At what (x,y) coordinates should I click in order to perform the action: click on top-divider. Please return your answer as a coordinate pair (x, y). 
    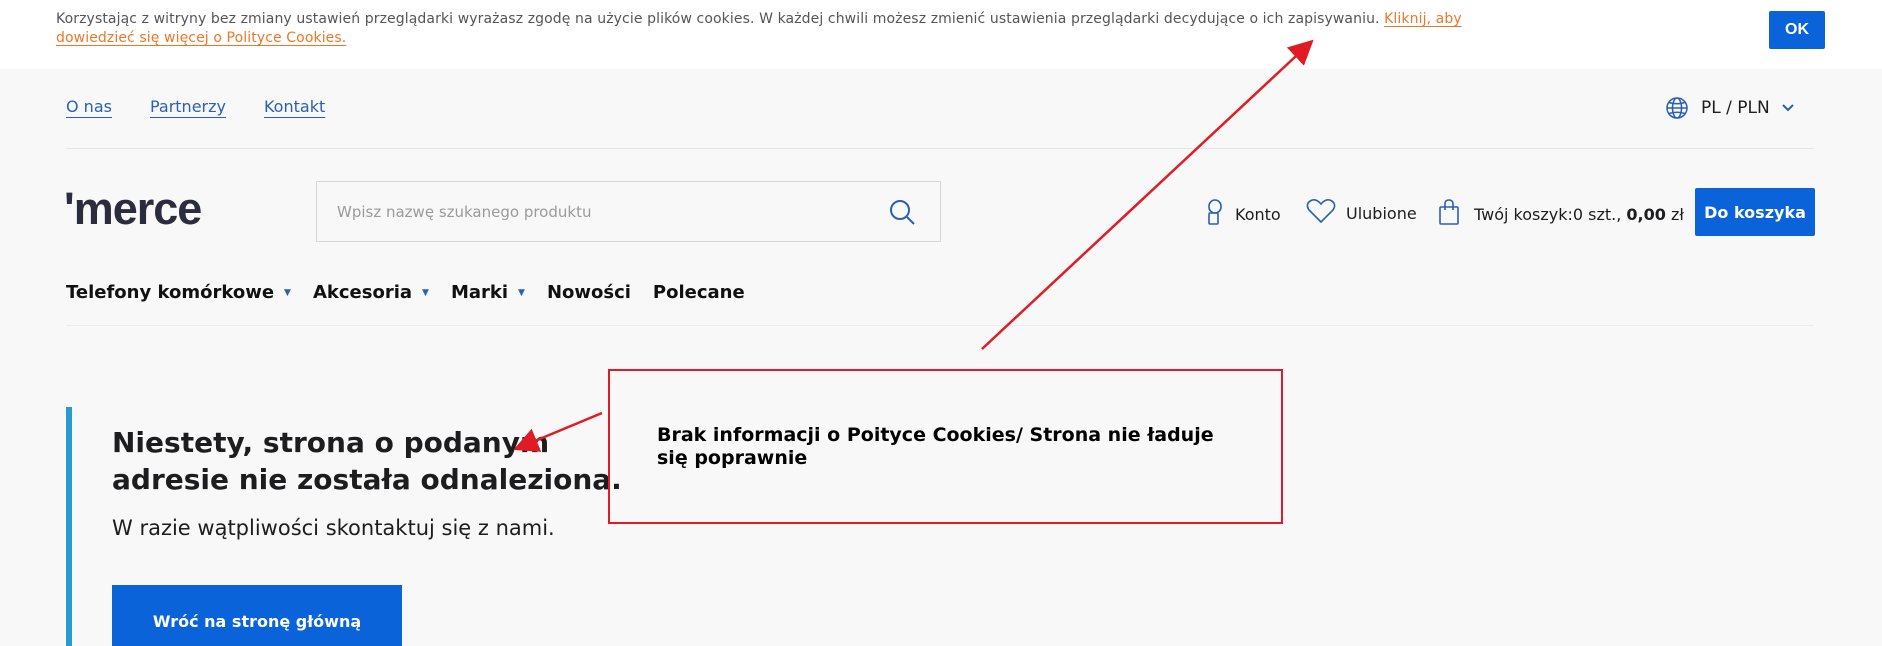
    Looking at the image, I should click on (940, 148).